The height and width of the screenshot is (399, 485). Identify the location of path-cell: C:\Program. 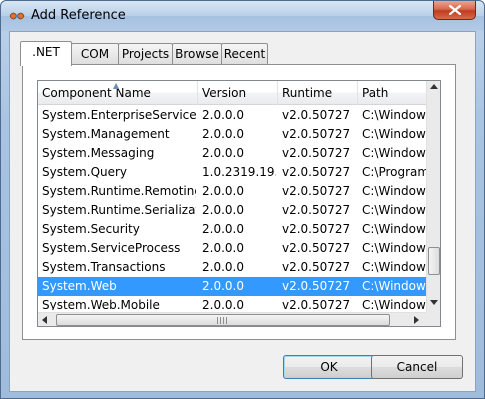
(394, 172).